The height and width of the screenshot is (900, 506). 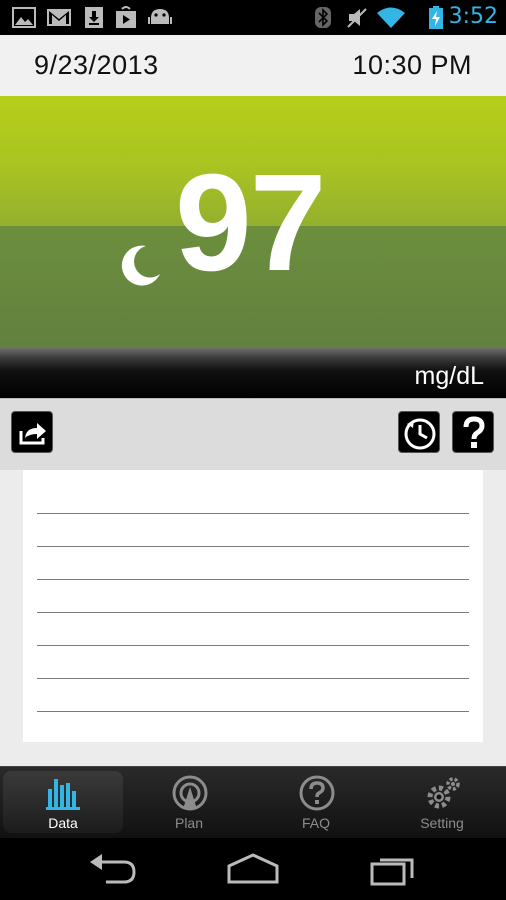 What do you see at coordinates (189, 823) in the screenshot?
I see `tab-plan-label: Plan` at bounding box center [189, 823].